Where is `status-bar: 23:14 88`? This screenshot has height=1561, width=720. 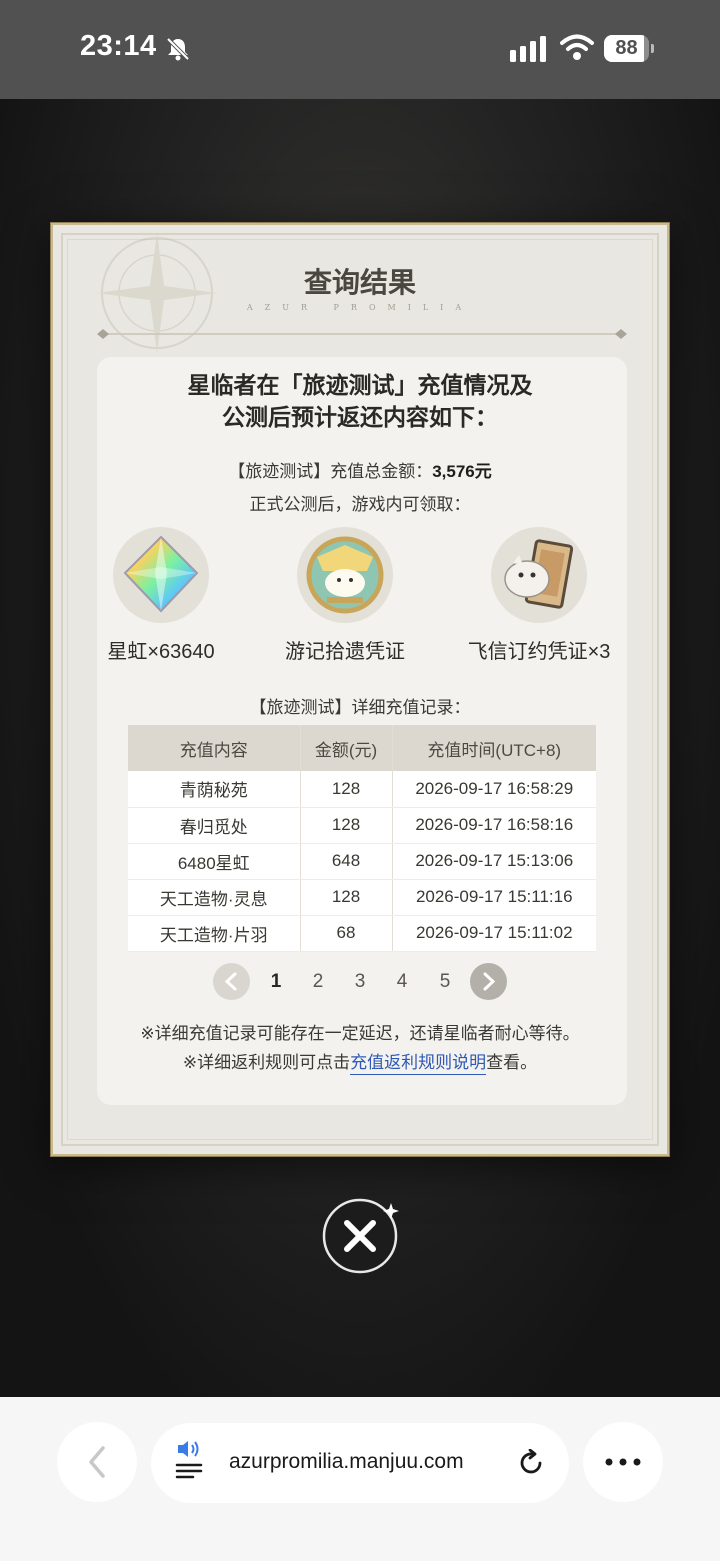
status-bar: 23:14 88 is located at coordinates (360, 49).